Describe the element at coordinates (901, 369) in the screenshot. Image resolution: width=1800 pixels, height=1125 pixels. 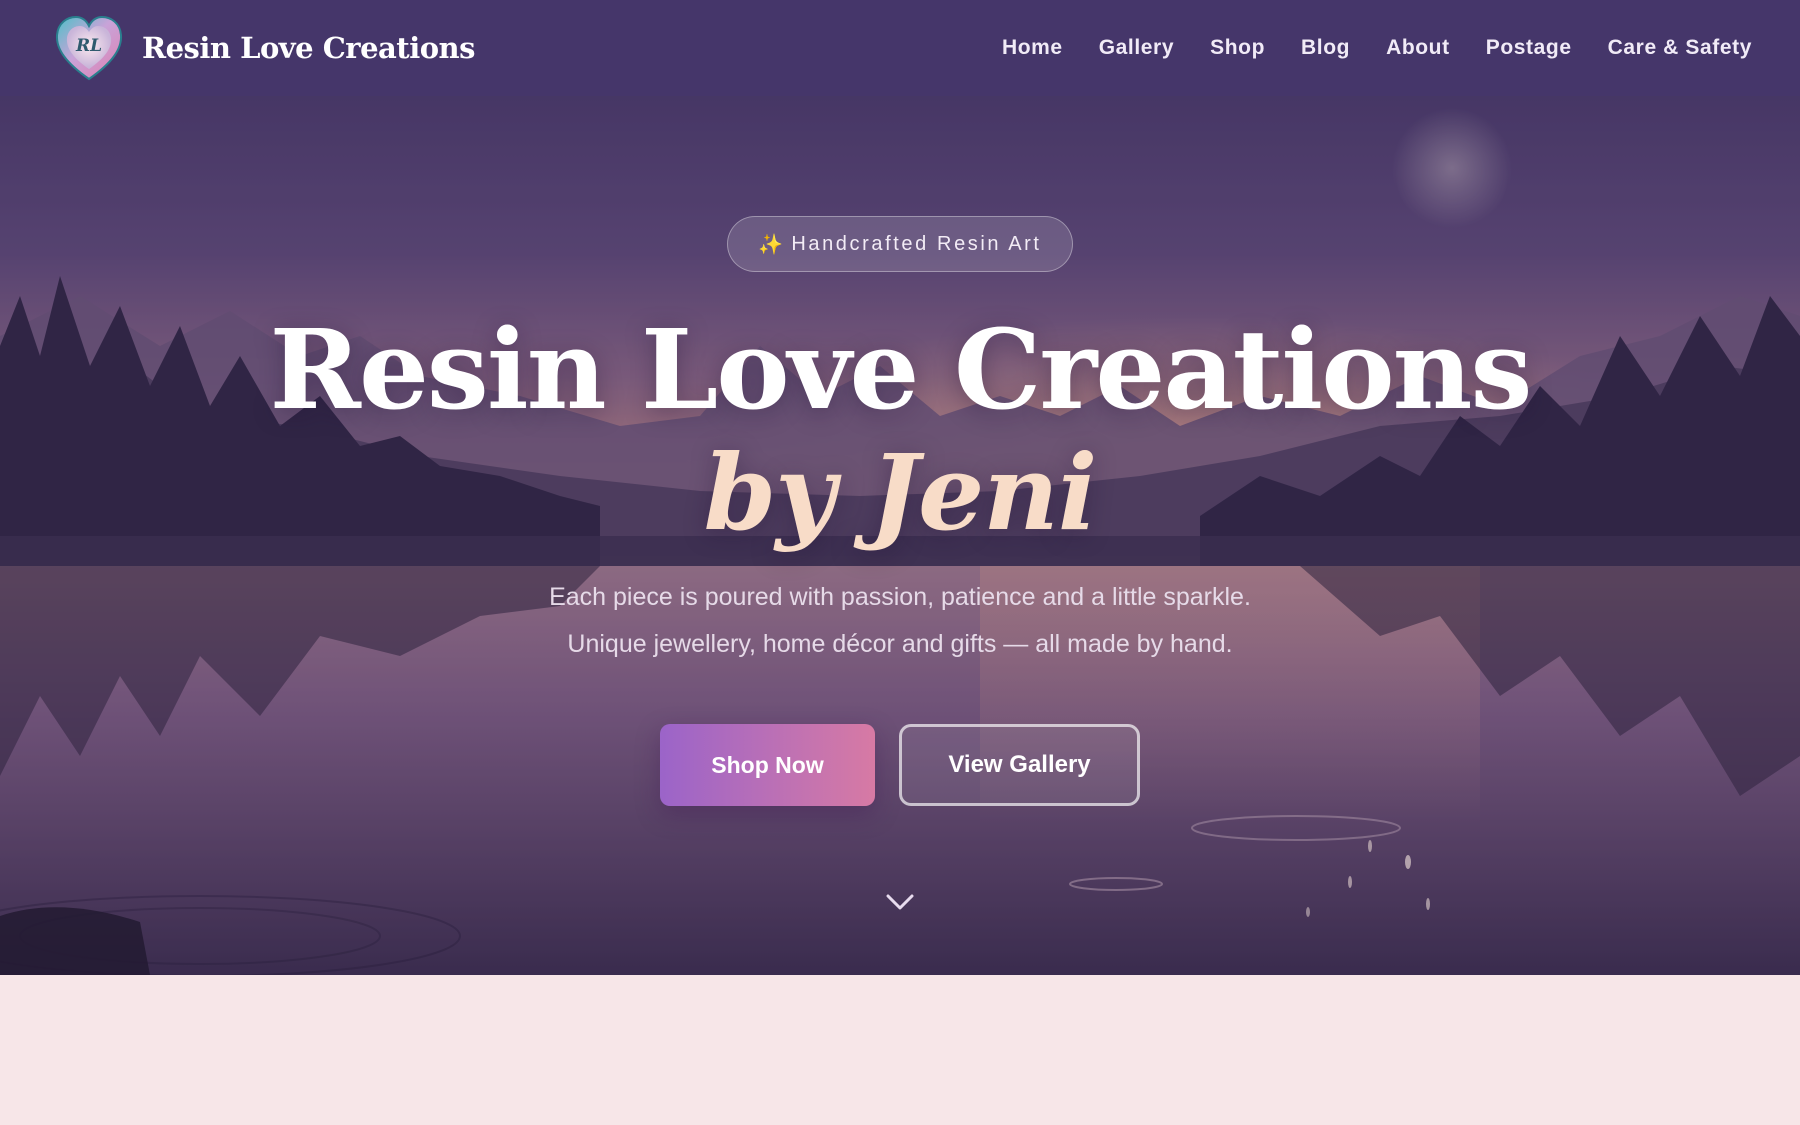
I see `hero-title: Resin Love Creations` at that location.